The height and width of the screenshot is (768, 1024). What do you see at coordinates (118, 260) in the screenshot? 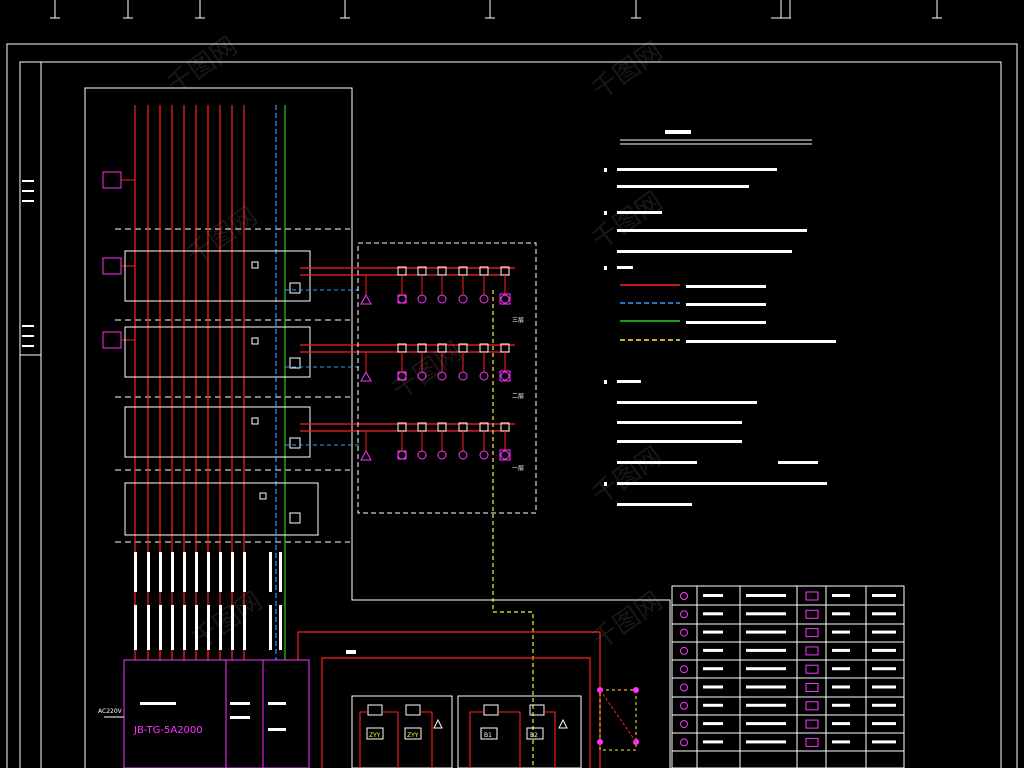
I see `ex-box-group` at bounding box center [118, 260].